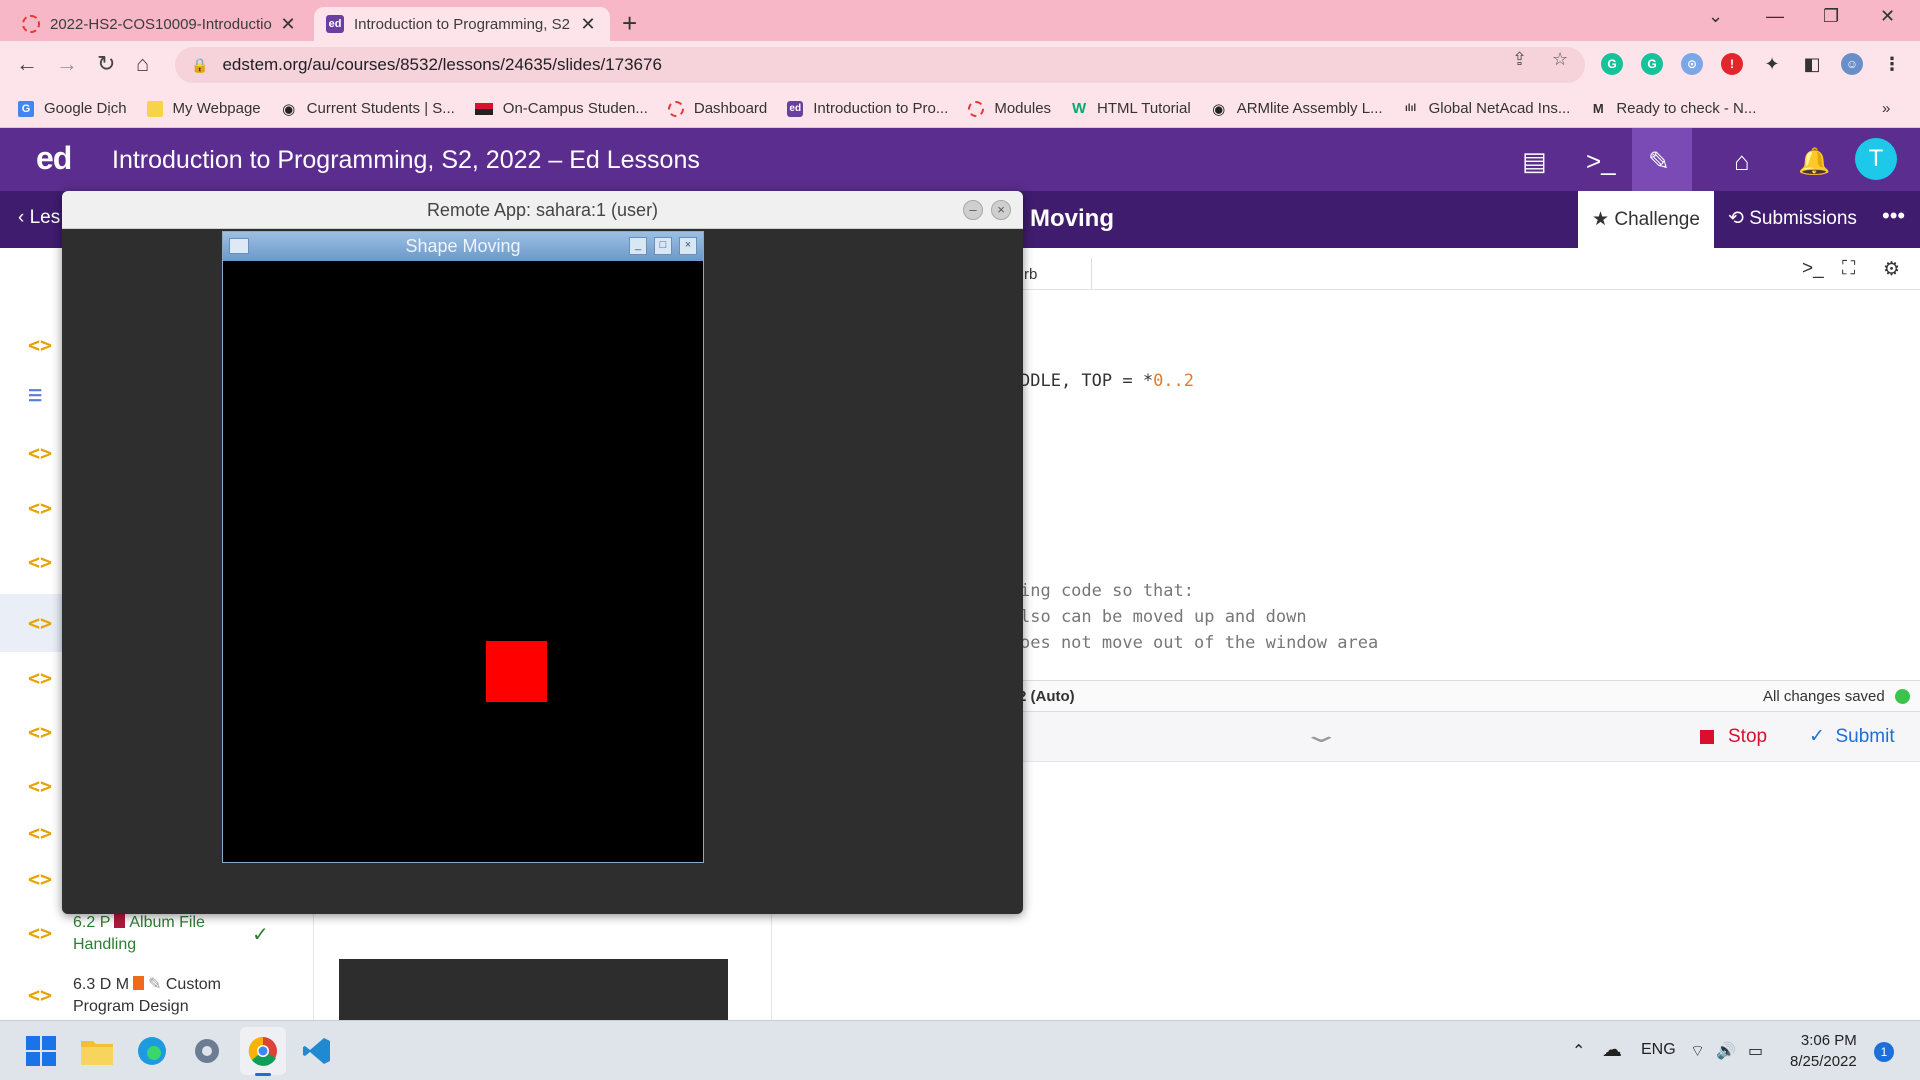 The height and width of the screenshot is (1080, 1920). What do you see at coordinates (663, 246) in the screenshot?
I see `shape-maximize-icon: □` at bounding box center [663, 246].